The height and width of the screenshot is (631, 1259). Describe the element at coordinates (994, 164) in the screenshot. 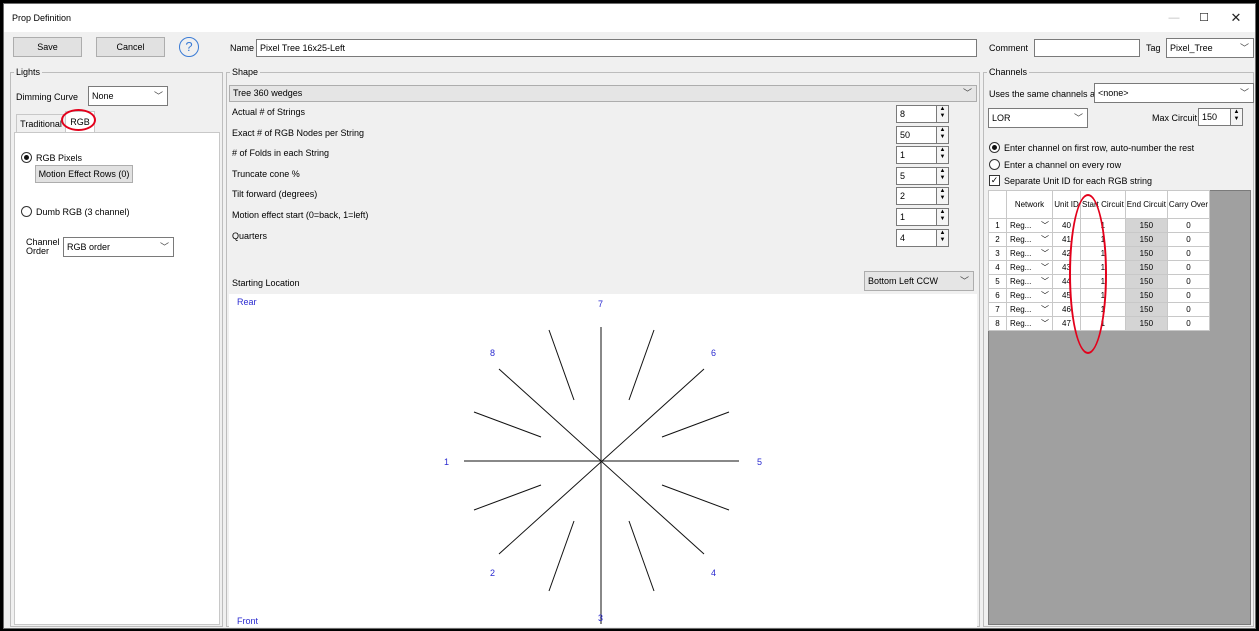

I see `every-row-radio` at that location.